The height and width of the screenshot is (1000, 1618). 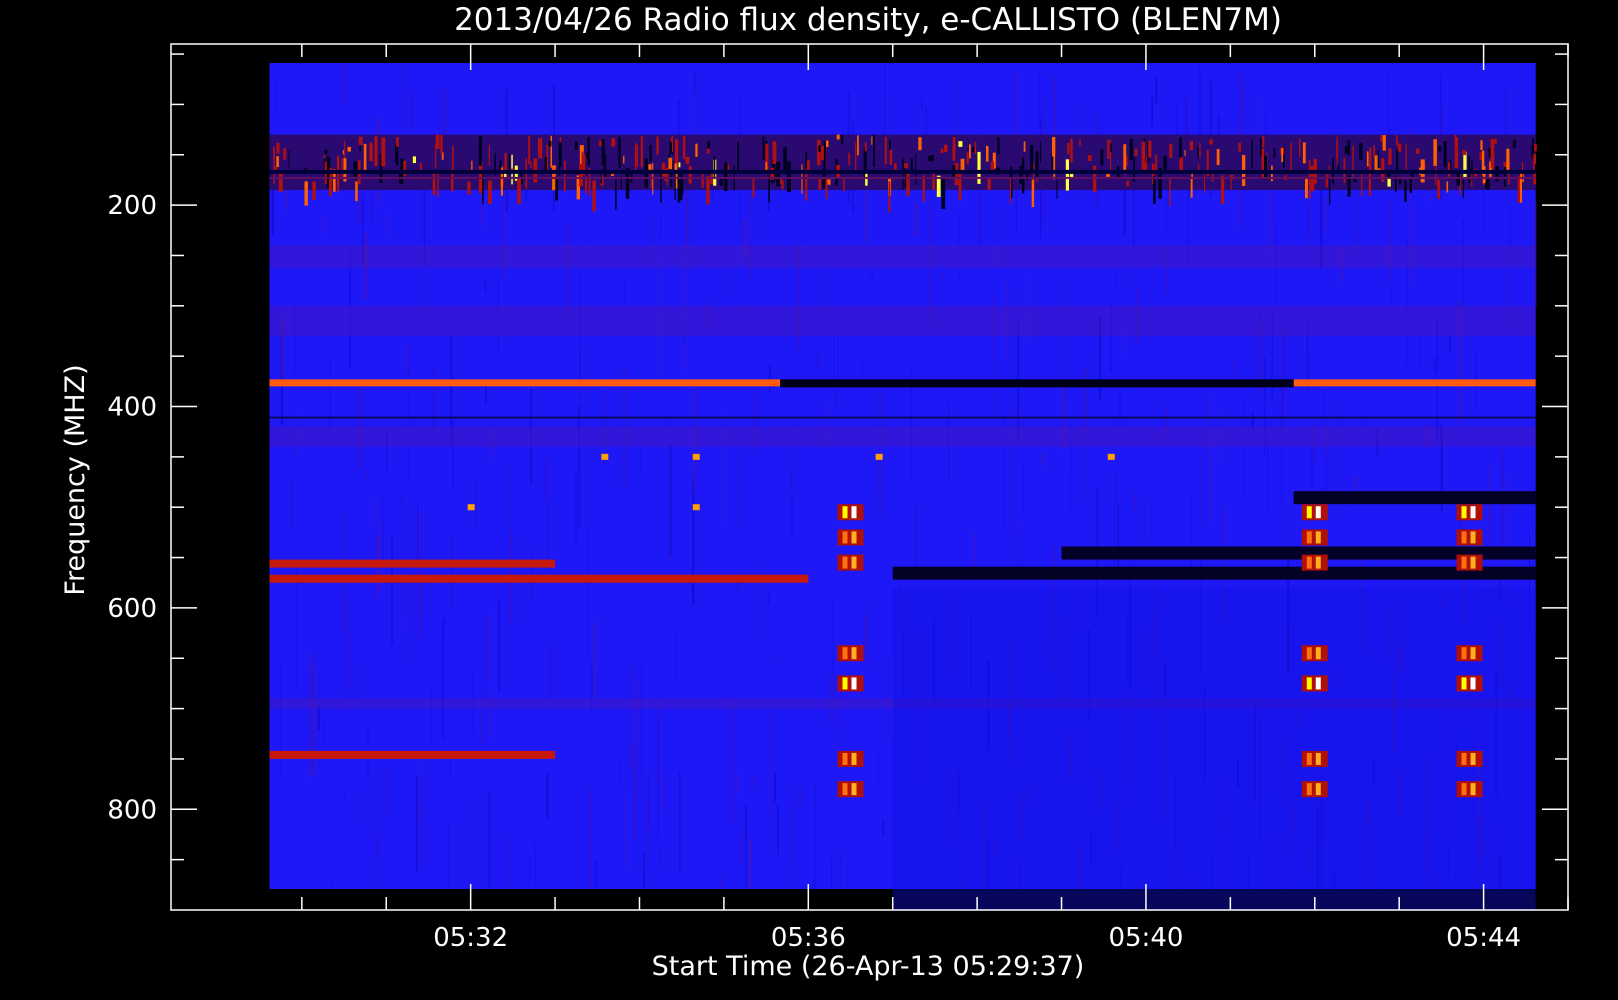 What do you see at coordinates (902, 436) in the screenshot?
I see `haze-band` at bounding box center [902, 436].